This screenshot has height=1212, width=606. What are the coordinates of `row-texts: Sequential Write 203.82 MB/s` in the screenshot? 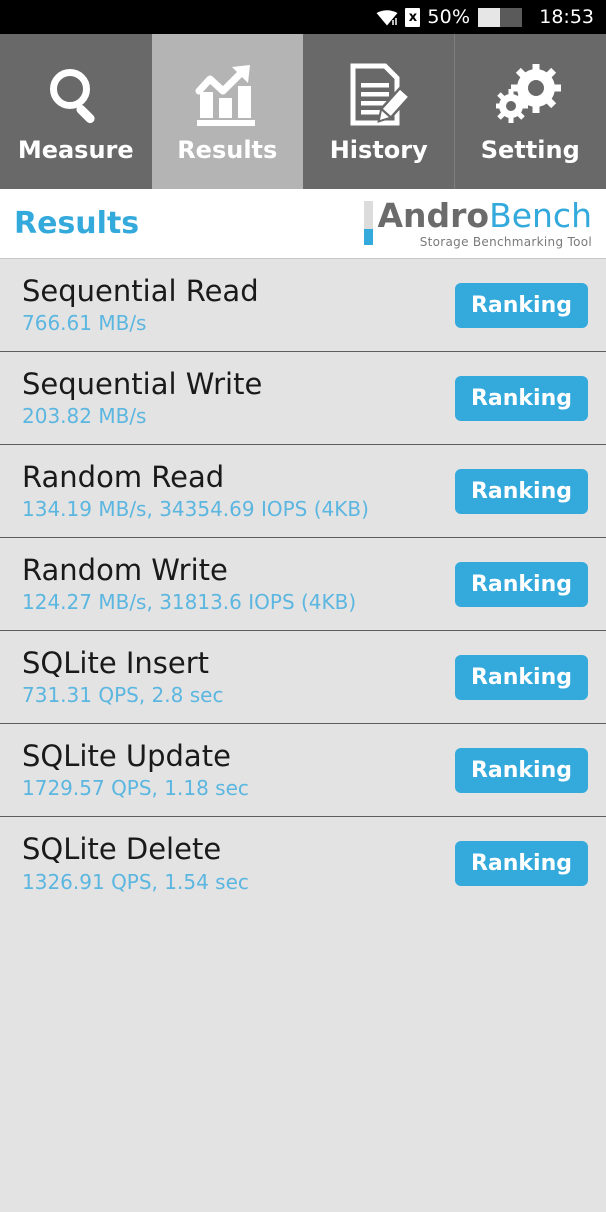 It's located at (142, 397).